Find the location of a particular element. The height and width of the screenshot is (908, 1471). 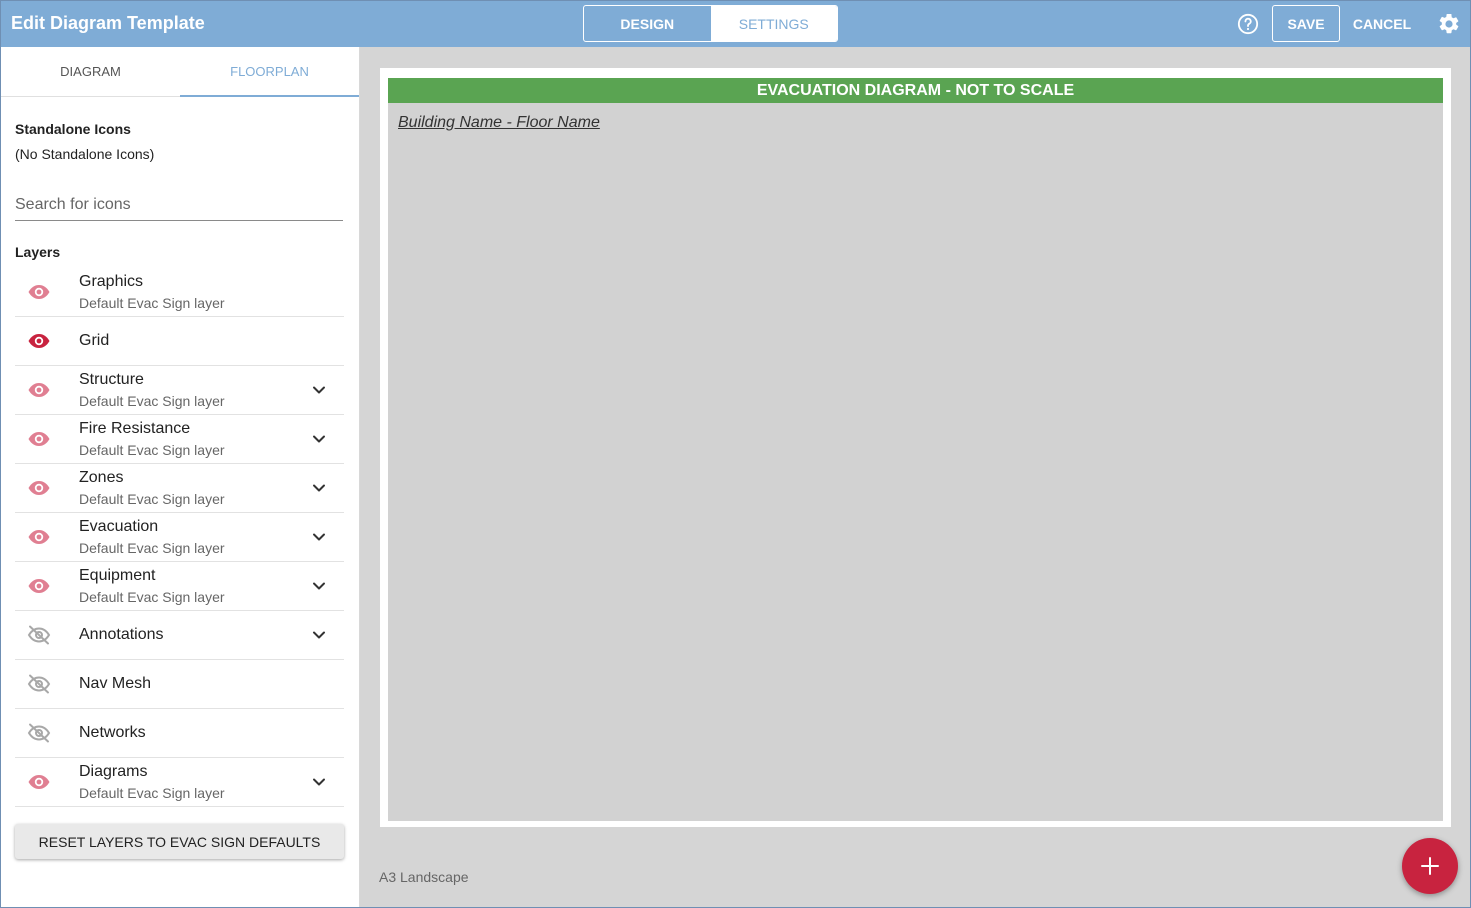

layer-name: Diagrams is located at coordinates (113, 771).